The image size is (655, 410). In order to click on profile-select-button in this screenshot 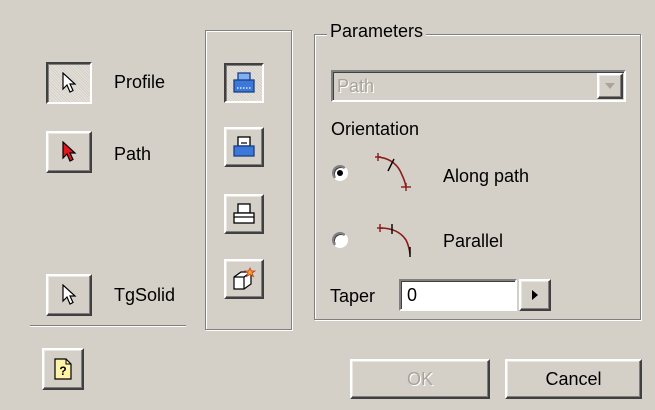, I will do `click(69, 83)`.